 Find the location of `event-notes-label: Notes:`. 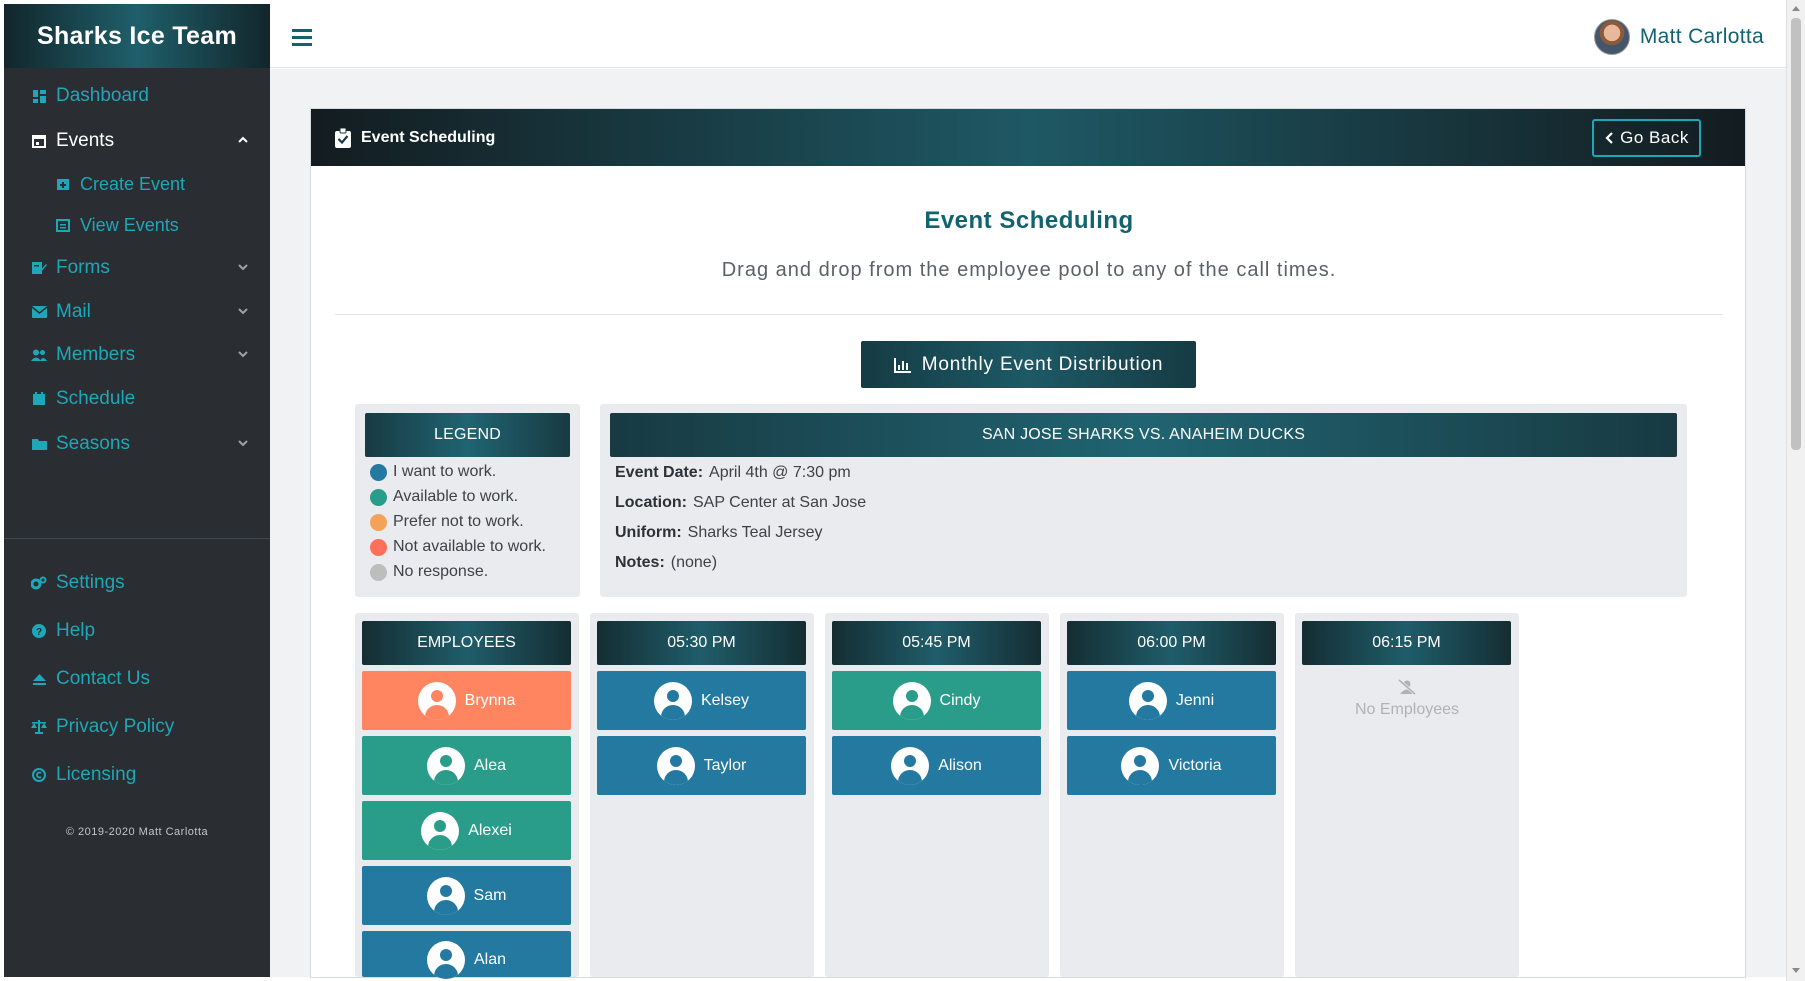

event-notes-label: Notes: is located at coordinates (640, 562).